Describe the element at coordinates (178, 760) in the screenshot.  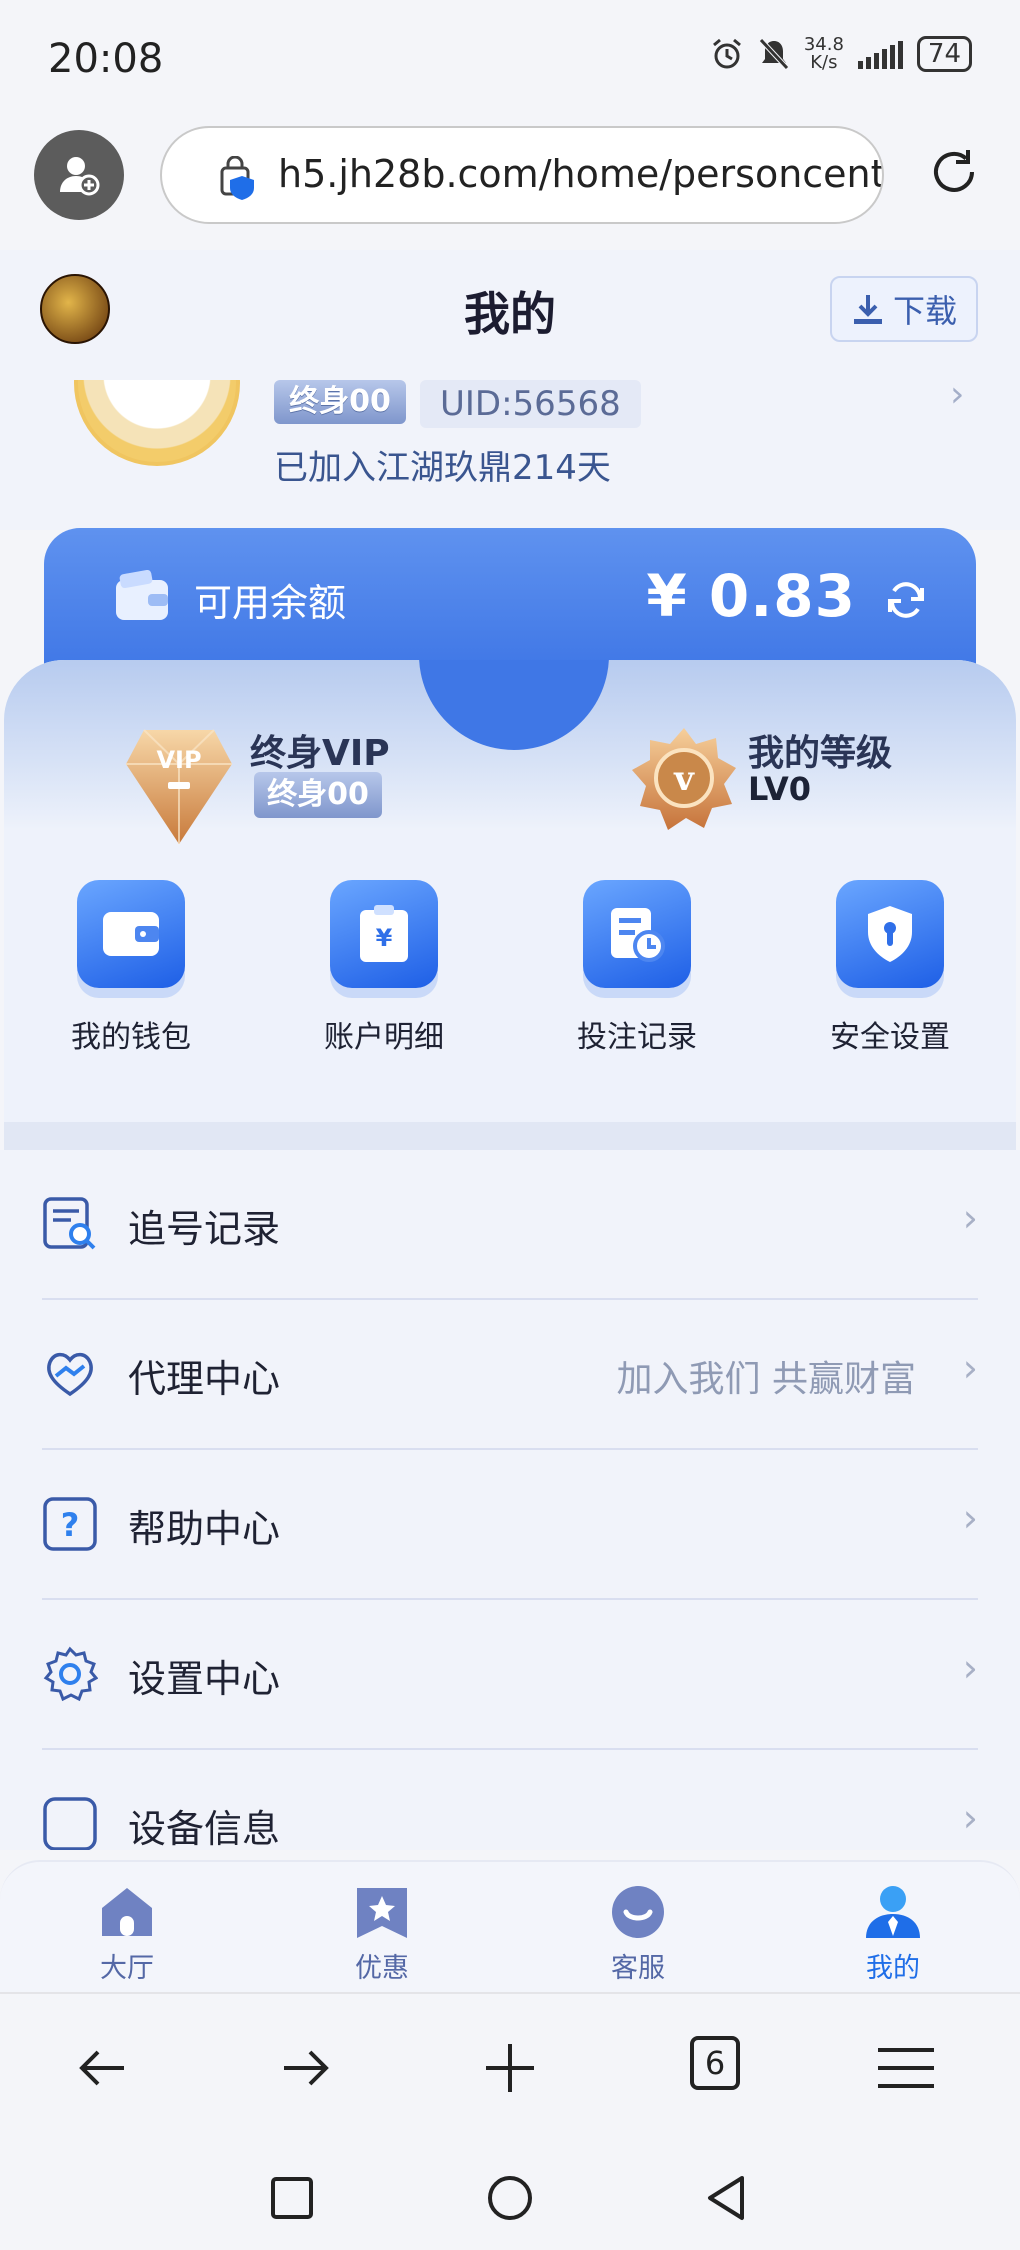
I see `vip-gem-text: VIP` at that location.